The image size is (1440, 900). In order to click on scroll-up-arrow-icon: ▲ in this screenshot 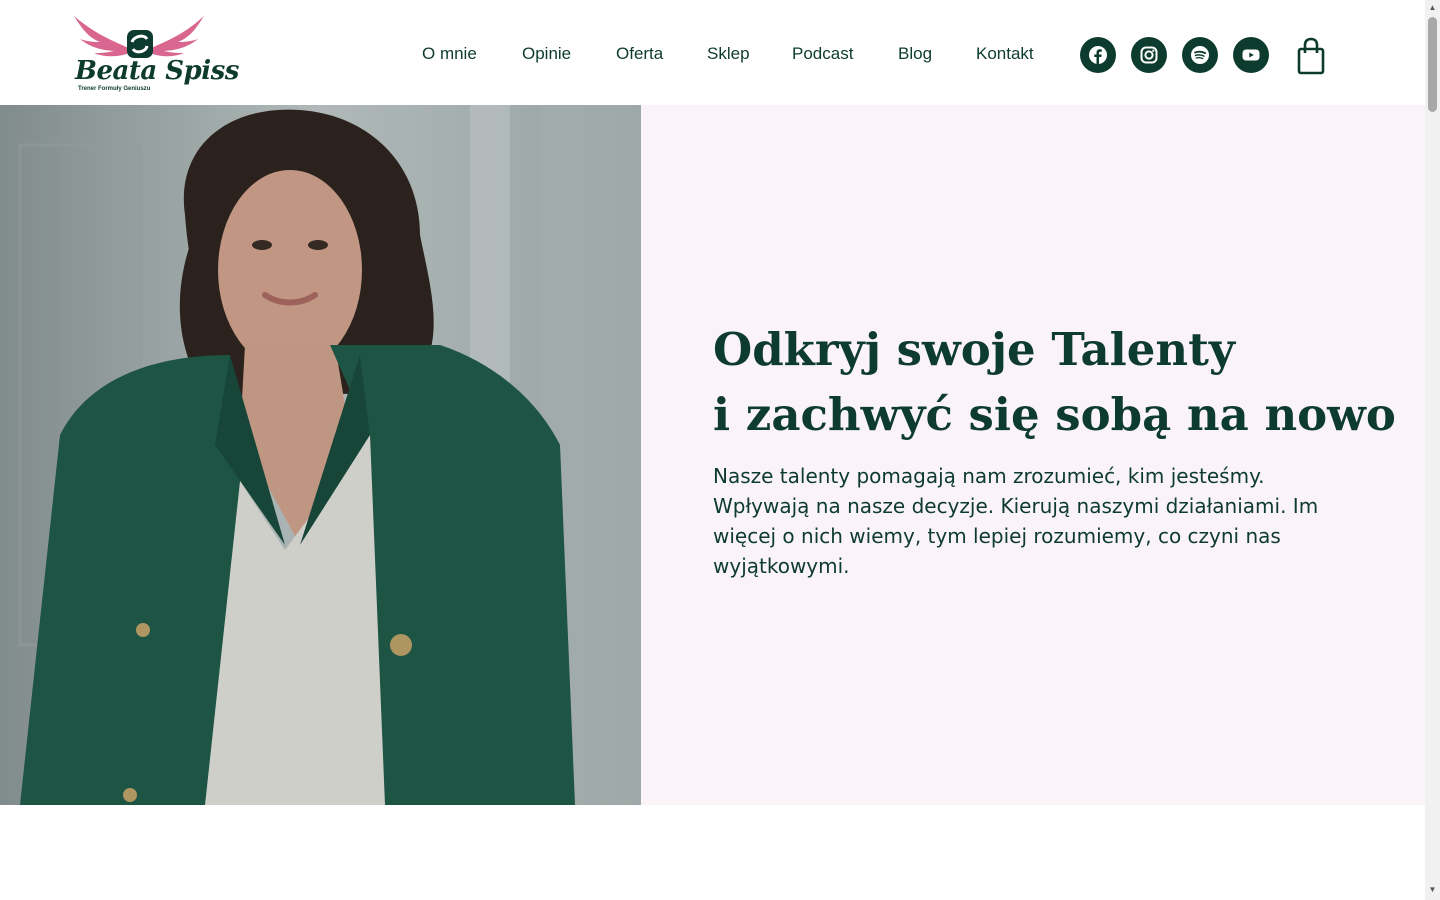, I will do `click(1432, 7)`.